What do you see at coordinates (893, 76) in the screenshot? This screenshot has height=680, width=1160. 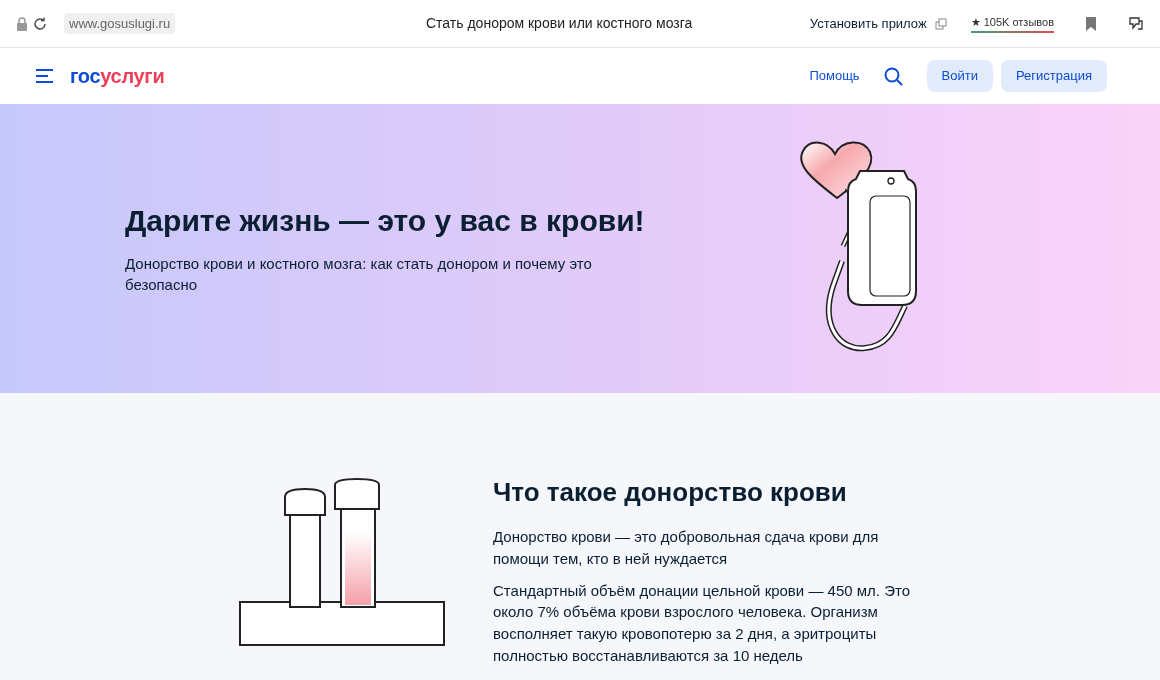 I see `search-icon` at bounding box center [893, 76].